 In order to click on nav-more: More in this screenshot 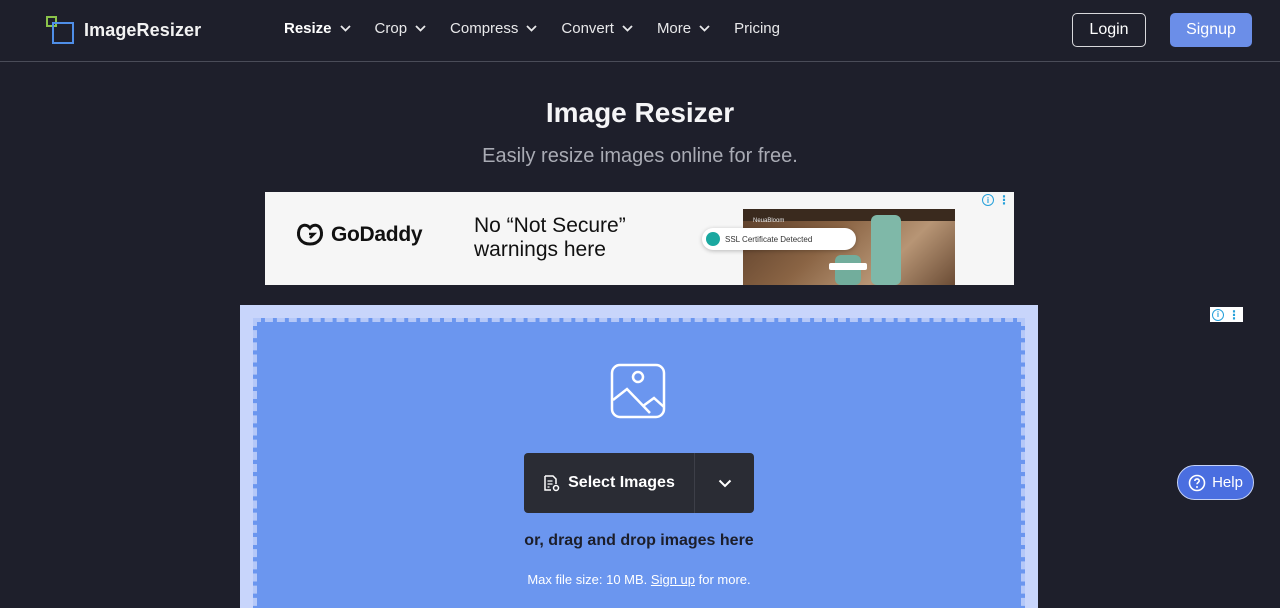, I will do `click(683, 28)`.